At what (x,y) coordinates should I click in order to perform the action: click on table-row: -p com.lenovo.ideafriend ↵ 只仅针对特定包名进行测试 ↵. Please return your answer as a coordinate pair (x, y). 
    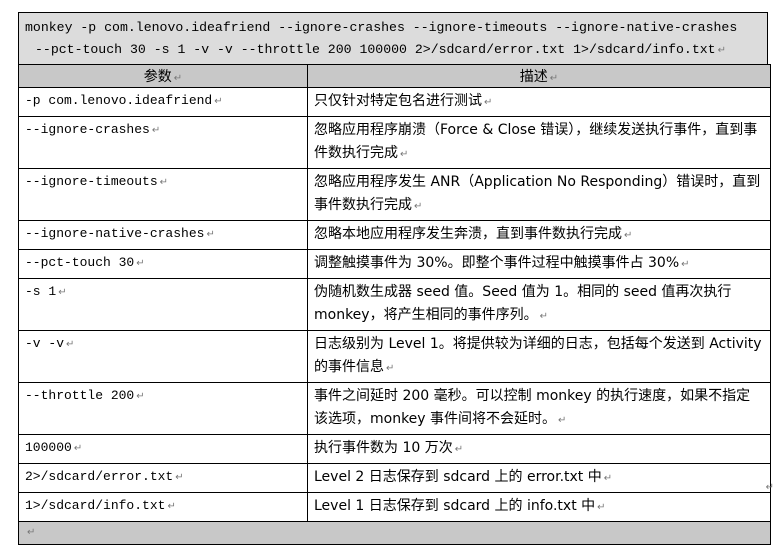
    Looking at the image, I should click on (394, 102).